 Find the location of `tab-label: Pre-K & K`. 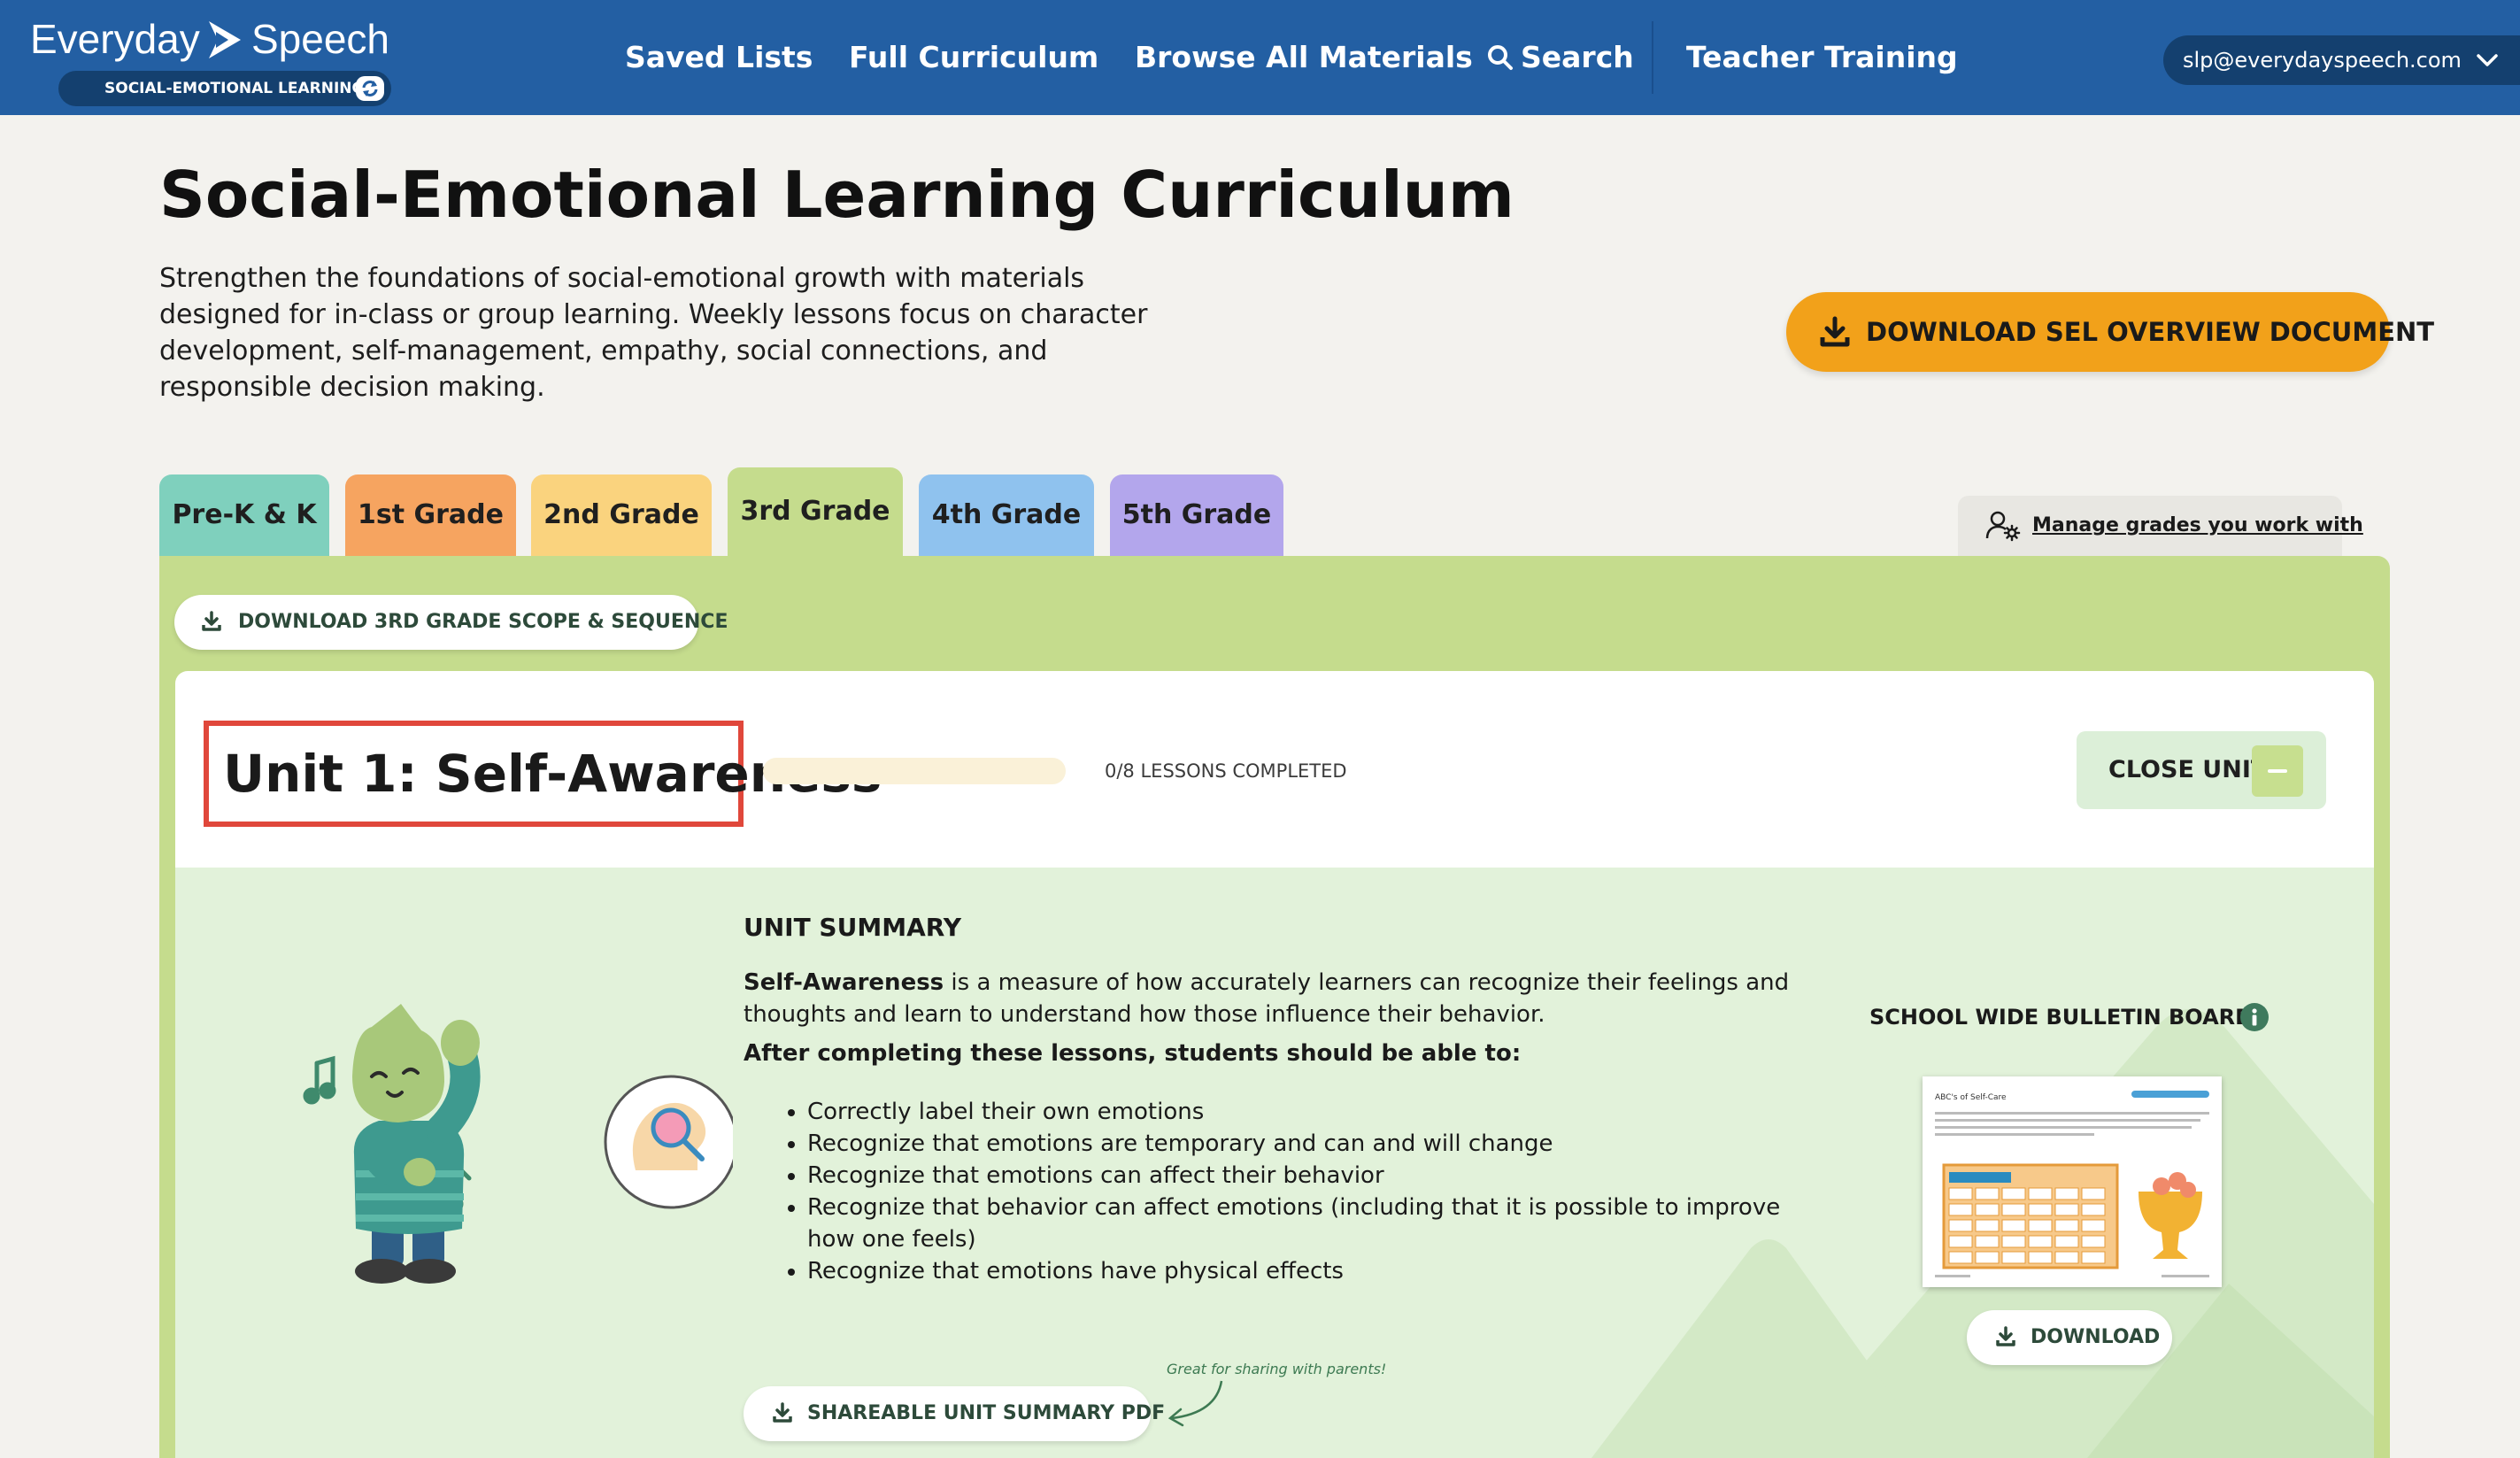

tab-label: Pre-K & K is located at coordinates (244, 514).